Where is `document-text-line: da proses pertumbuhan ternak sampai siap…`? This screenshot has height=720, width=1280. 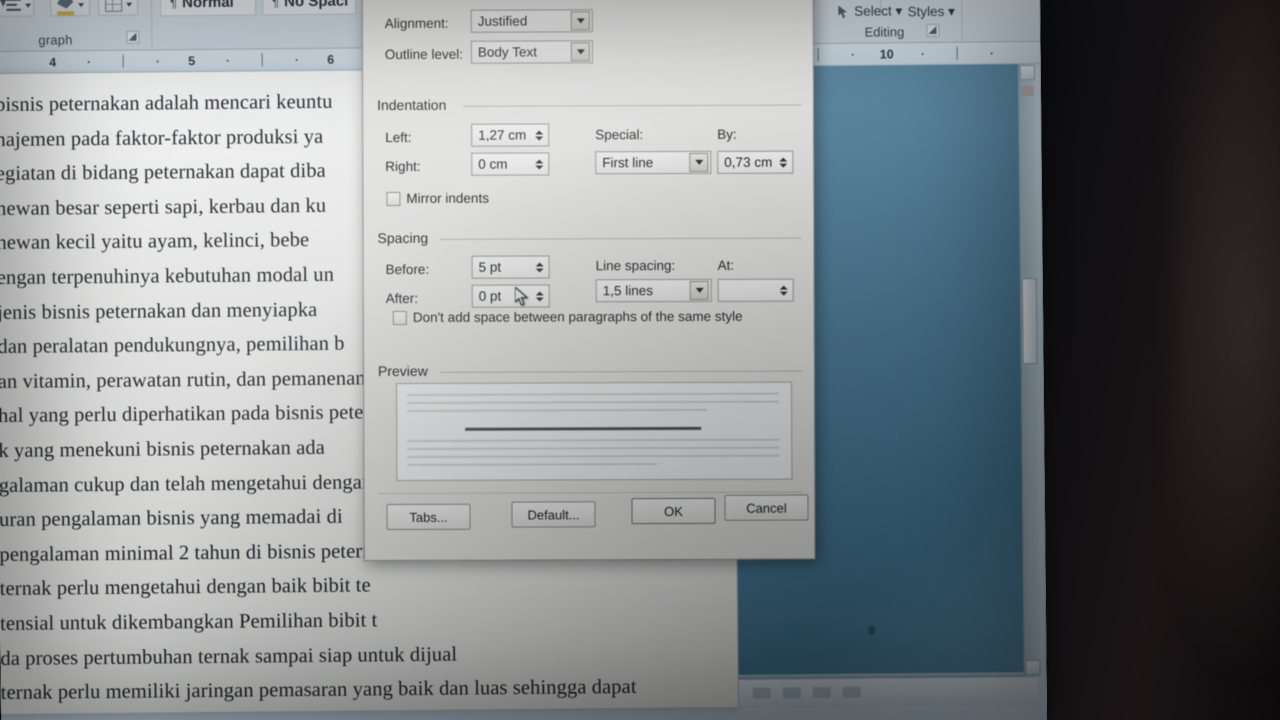 document-text-line: da proses pertumbuhan ternak sampai siap… is located at coordinates (229, 656).